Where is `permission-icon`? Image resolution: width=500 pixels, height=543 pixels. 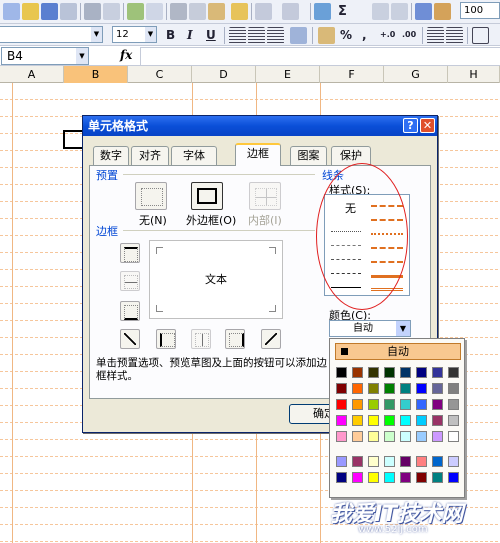 permission-icon is located at coordinates (68, 11).